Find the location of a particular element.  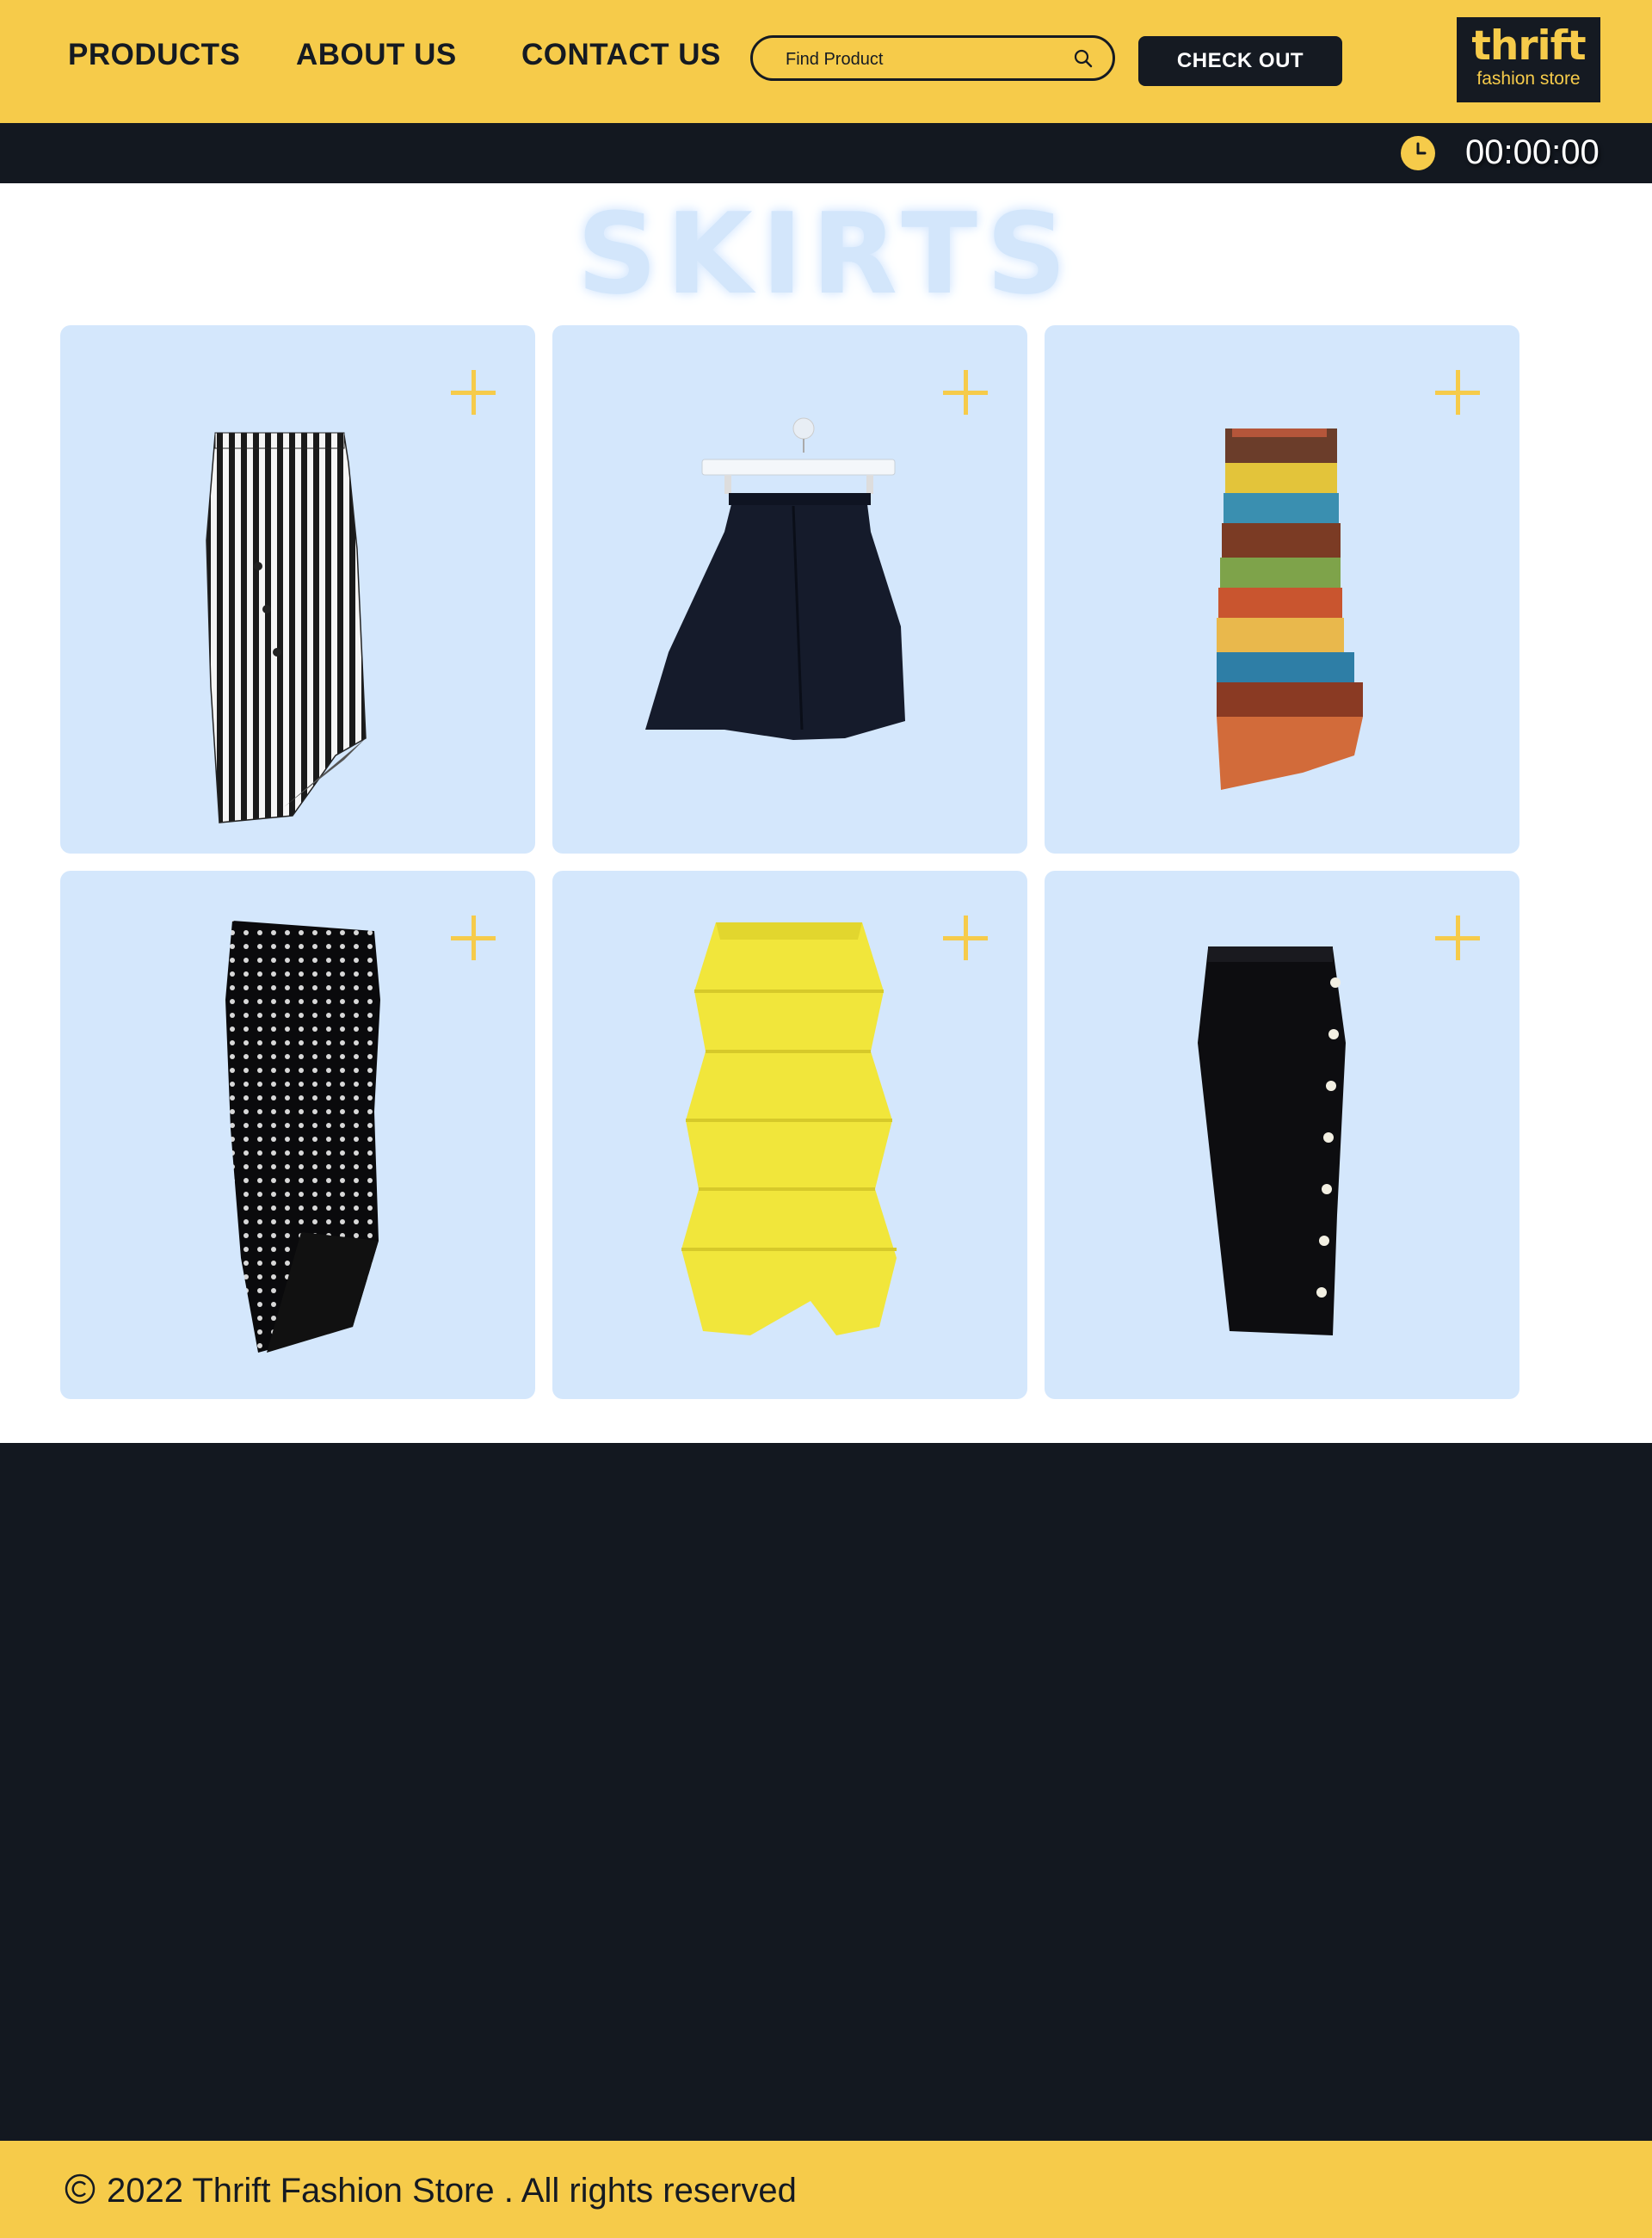

logo: thrift fashion store is located at coordinates (1528, 60).